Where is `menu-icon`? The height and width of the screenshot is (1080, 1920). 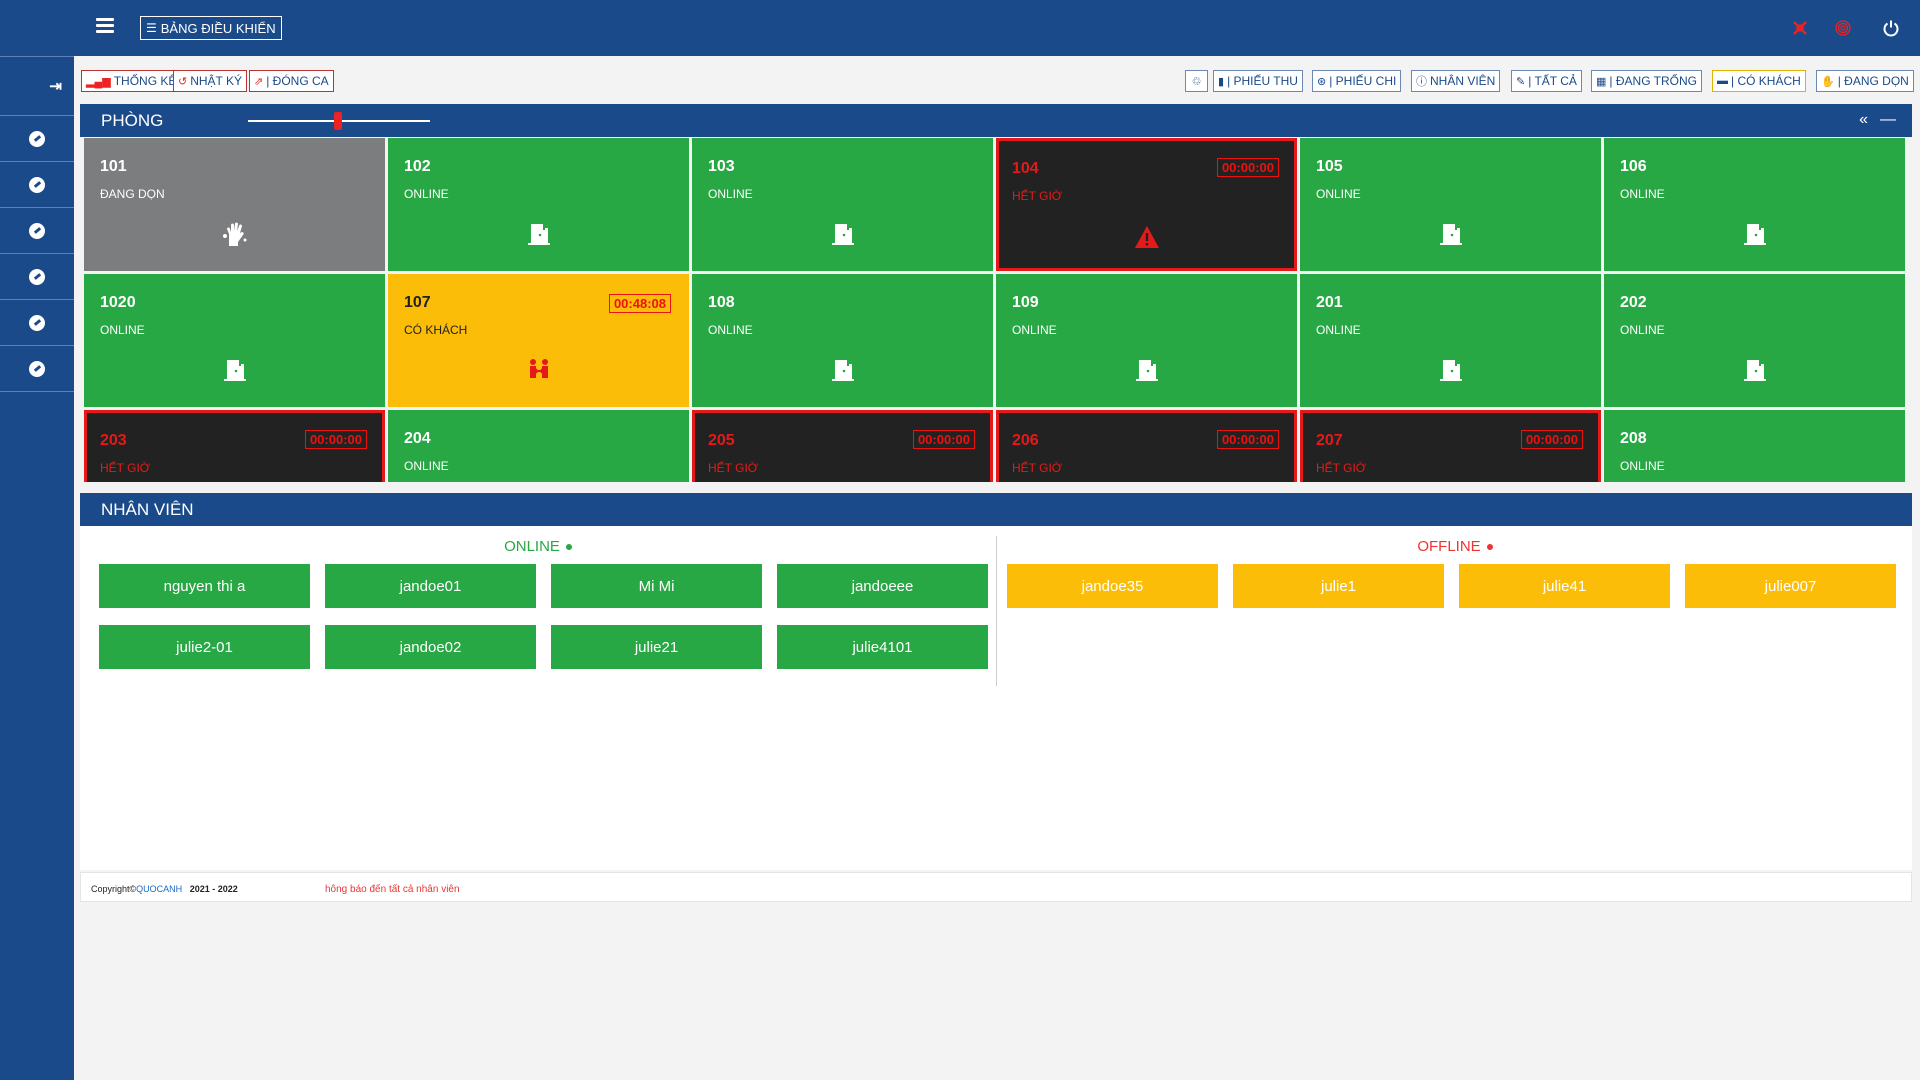 menu-icon is located at coordinates (105, 27).